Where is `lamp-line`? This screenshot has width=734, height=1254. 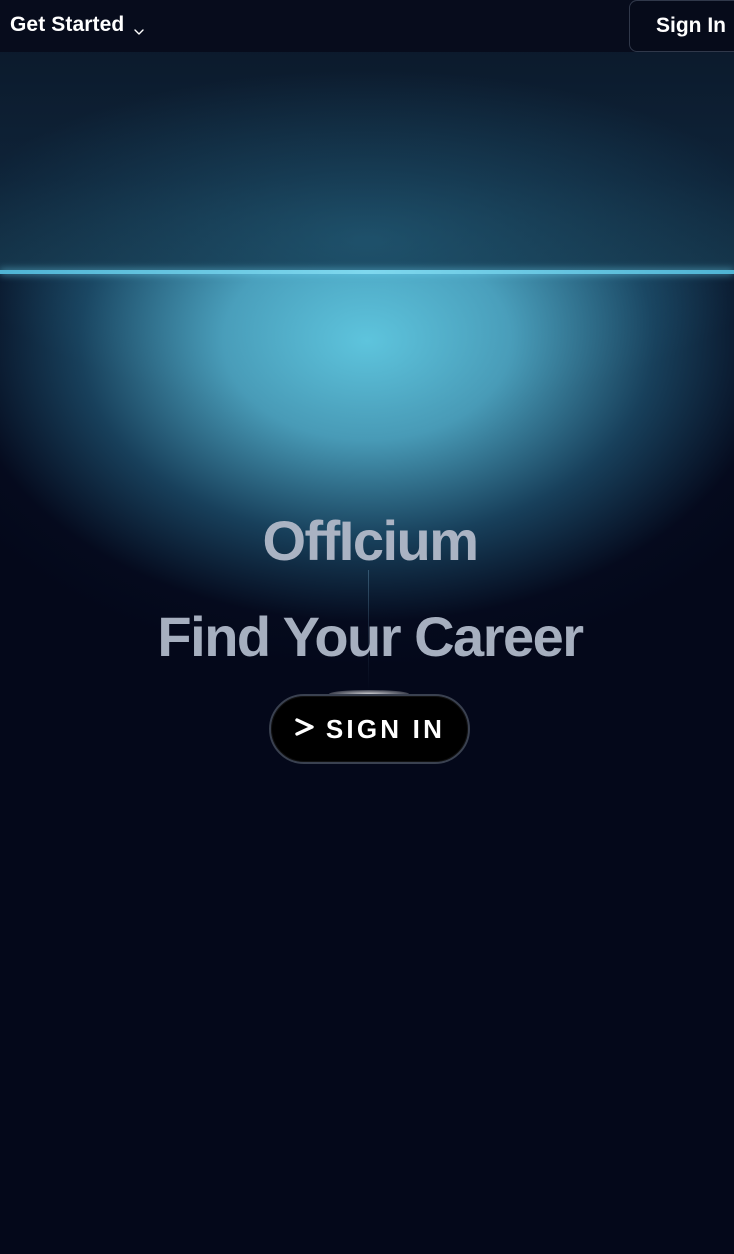 lamp-line is located at coordinates (367, 272).